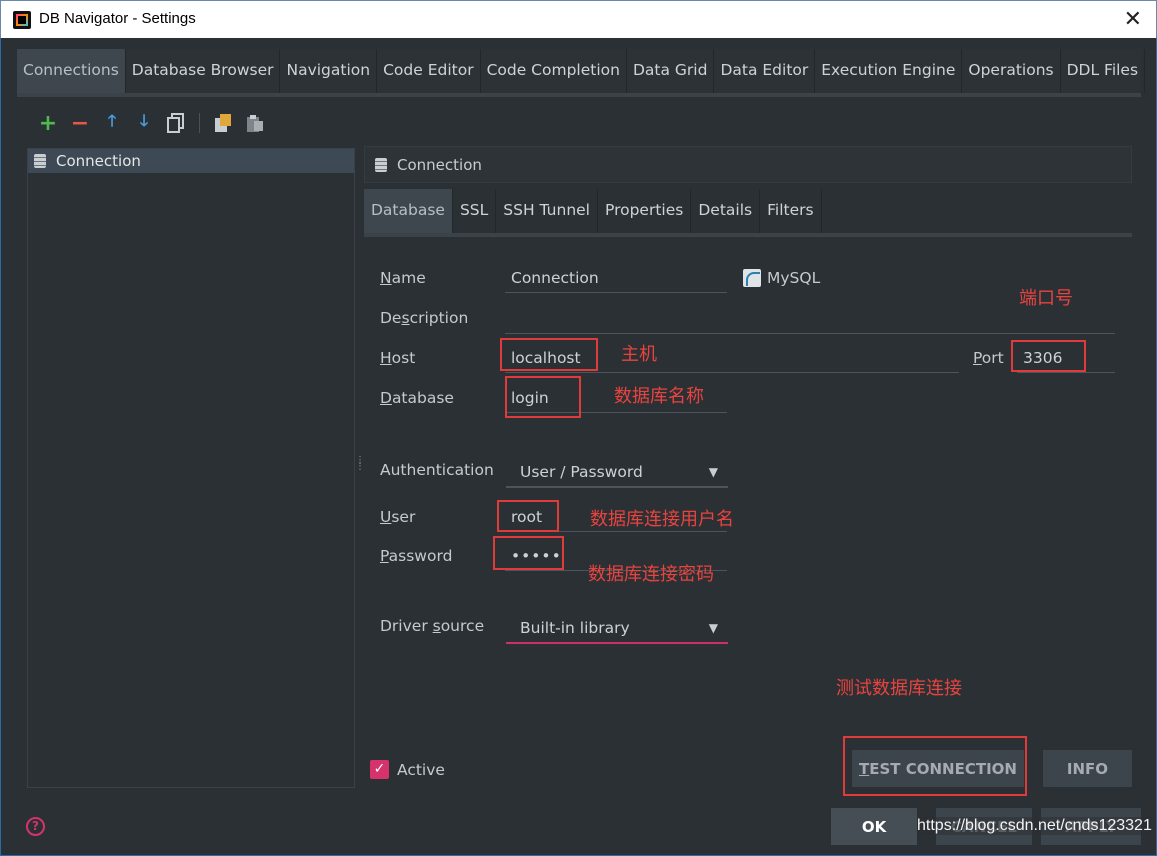 The width and height of the screenshot is (1157, 856). Describe the element at coordinates (874, 826) in the screenshot. I see `ok-button: OK` at that location.